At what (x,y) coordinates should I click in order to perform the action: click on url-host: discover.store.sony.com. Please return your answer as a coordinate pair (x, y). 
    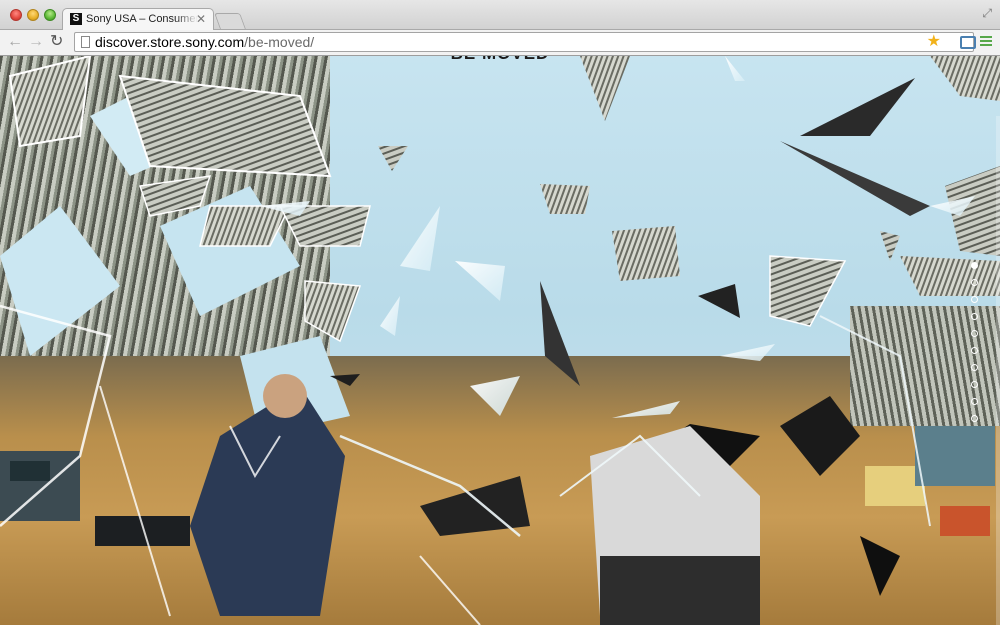
    Looking at the image, I should click on (170, 42).